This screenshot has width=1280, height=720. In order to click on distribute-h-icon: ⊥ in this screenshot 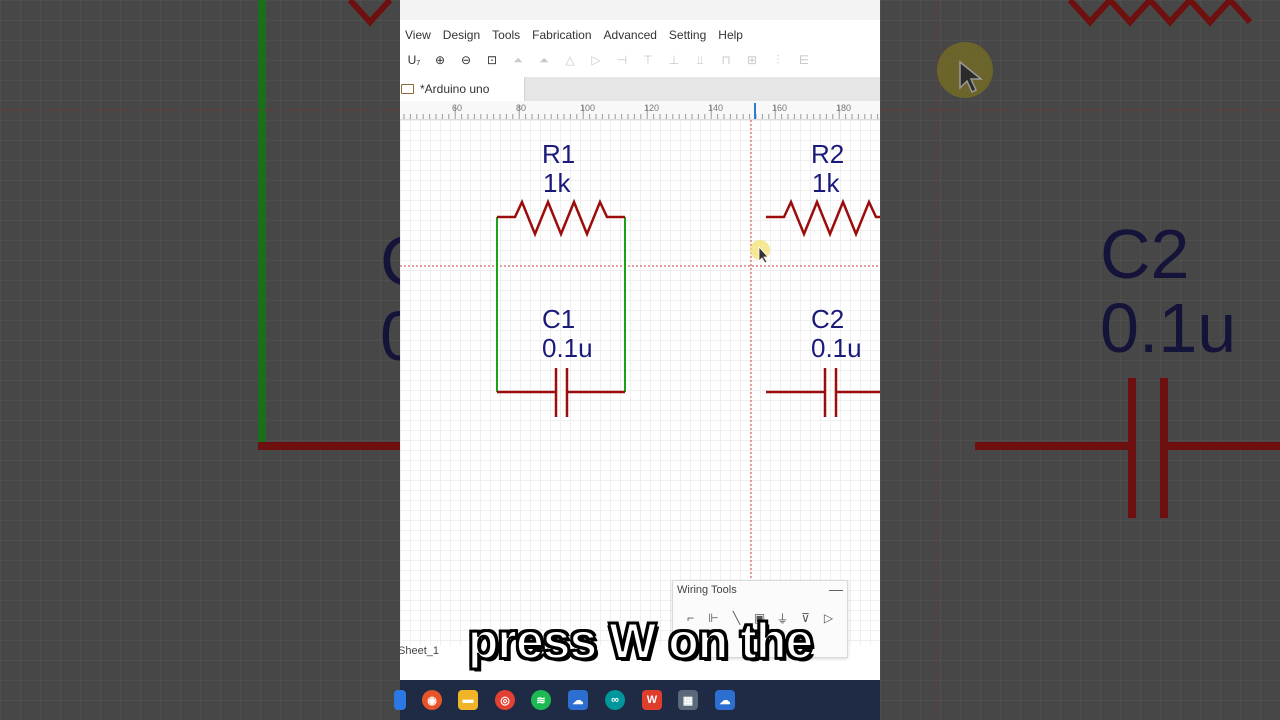, I will do `click(674, 60)`.